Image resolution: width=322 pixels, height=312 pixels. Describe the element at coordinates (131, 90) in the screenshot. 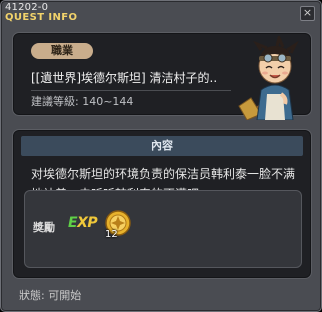

I see `divider` at that location.